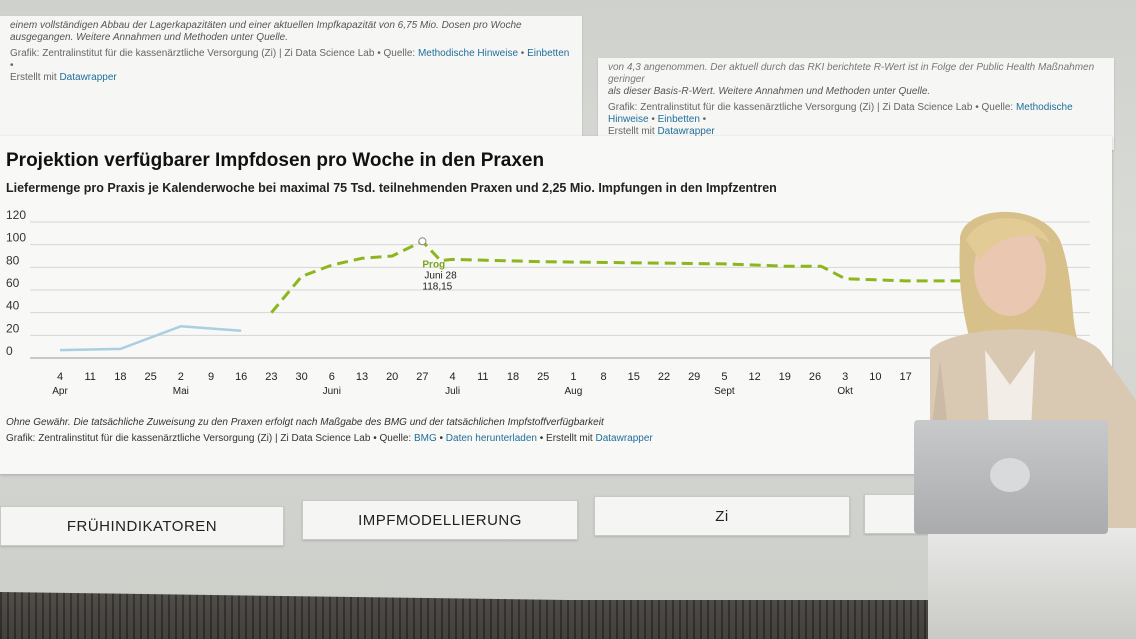 The width and height of the screenshot is (1136, 639). Describe the element at coordinates (724, 391) in the screenshot. I see `x-tick-month-label: Sept` at that location.